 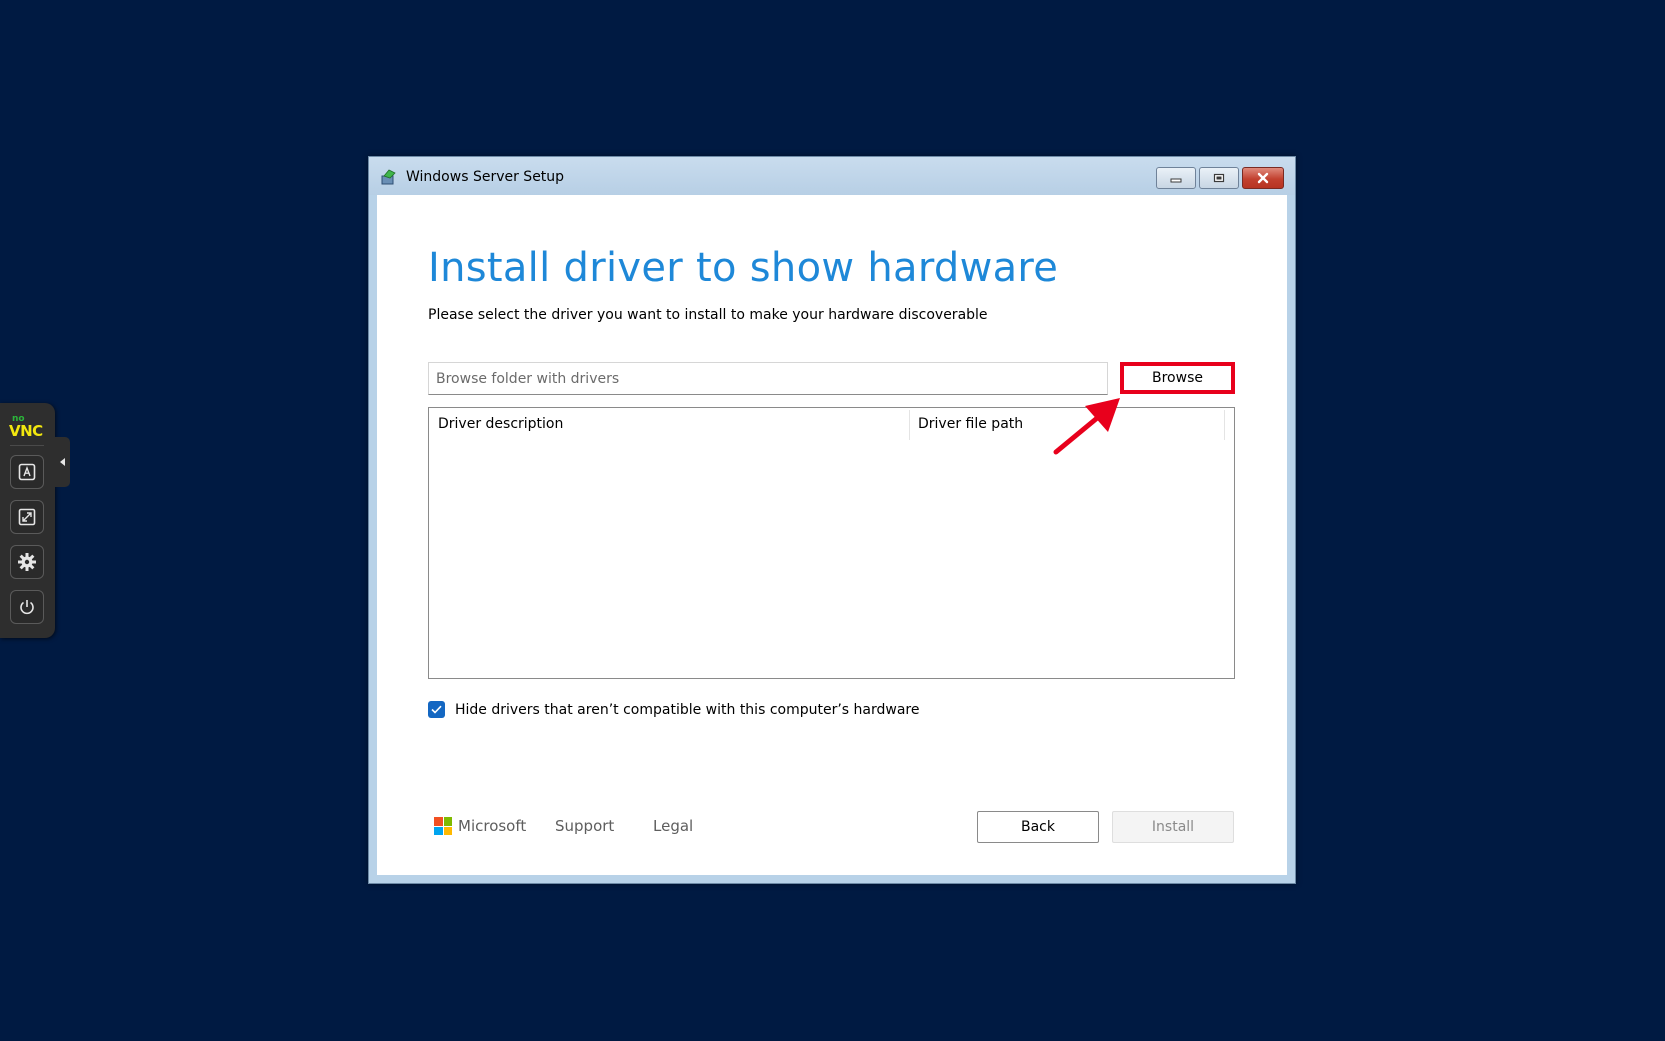 What do you see at coordinates (1177, 378) in the screenshot?
I see `browse-button: Browse` at bounding box center [1177, 378].